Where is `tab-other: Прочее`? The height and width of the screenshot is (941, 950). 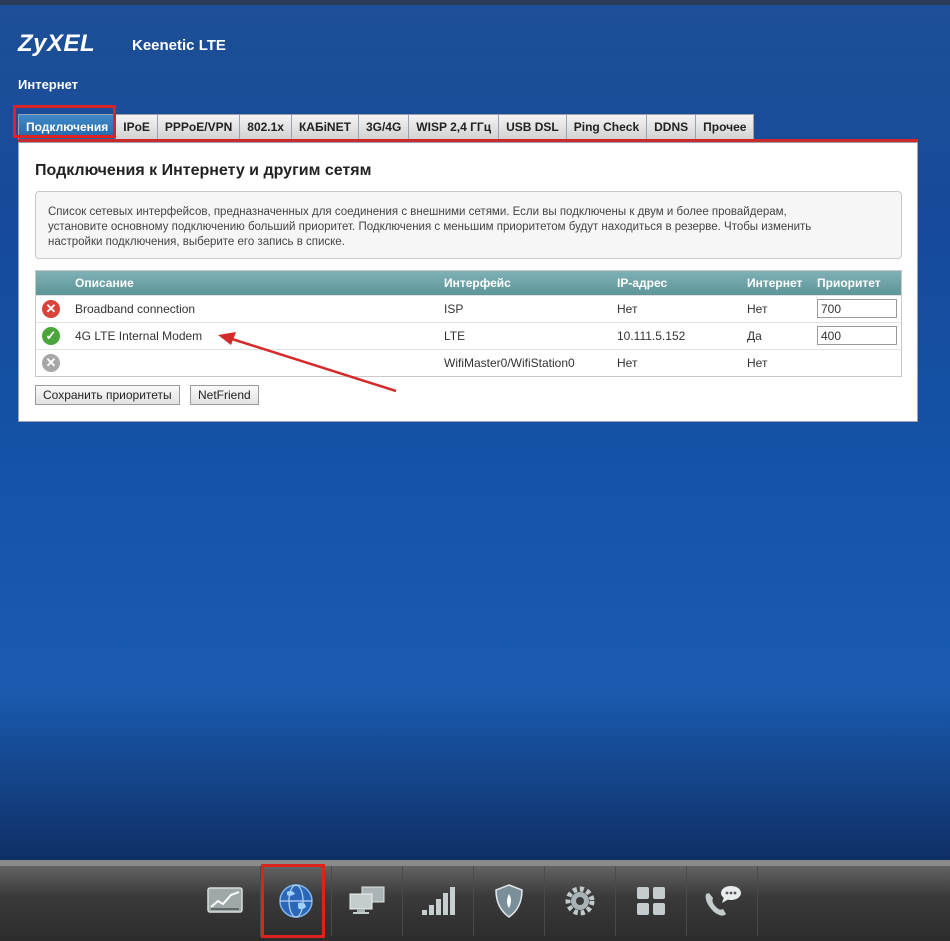
tab-other: Прочее is located at coordinates (725, 126).